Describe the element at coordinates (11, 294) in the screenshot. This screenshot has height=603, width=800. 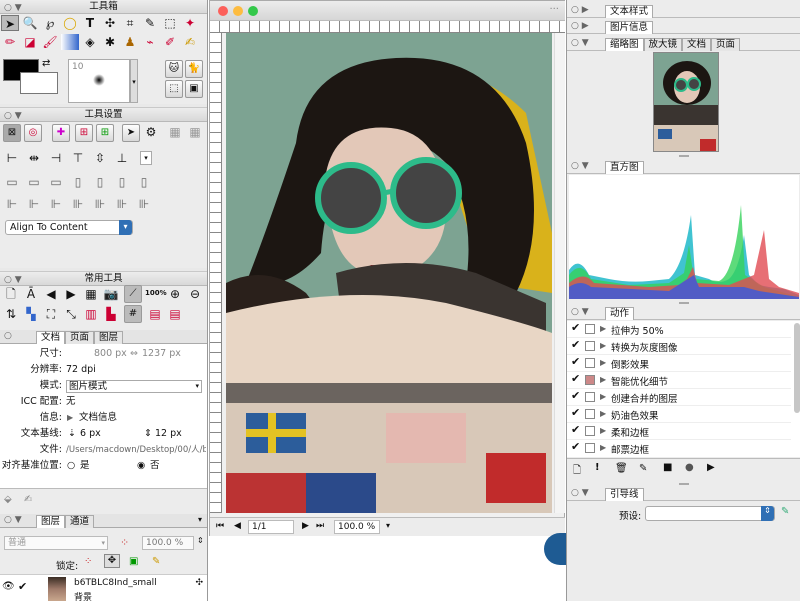
I see `new-doc-icon: 🗋` at that location.